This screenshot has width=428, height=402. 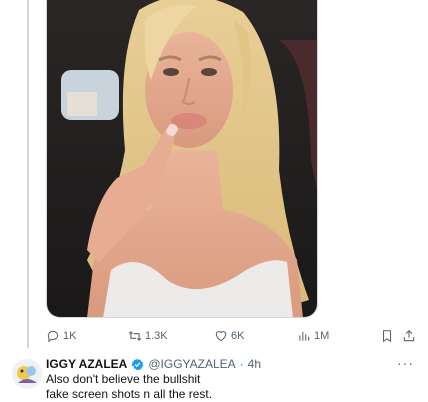 I want to click on tweet-text-line-1: Also don't believe the bullshit, so click(x=123, y=379).